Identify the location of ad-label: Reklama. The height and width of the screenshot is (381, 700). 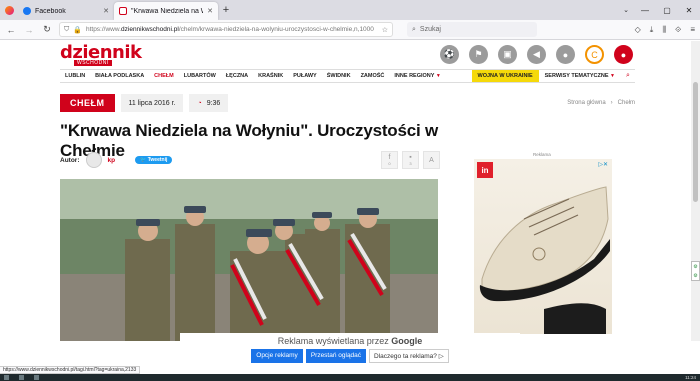
(542, 154).